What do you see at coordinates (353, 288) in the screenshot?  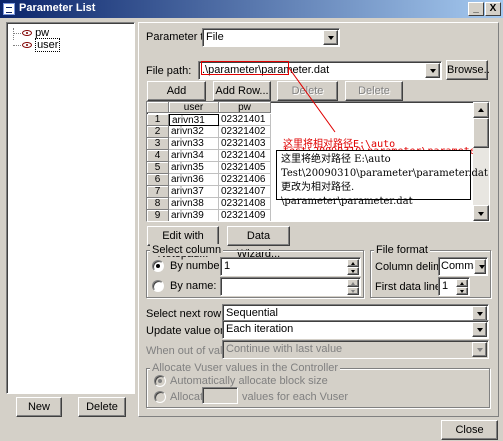 I see `column-name-spinner` at bounding box center [353, 288].